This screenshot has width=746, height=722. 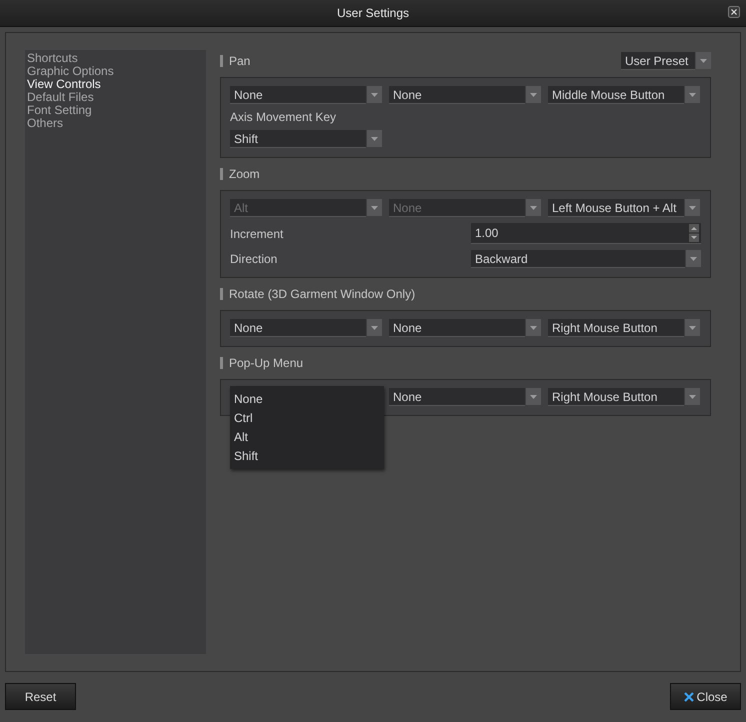 What do you see at coordinates (322, 294) in the screenshot?
I see `section-title: Rotate (3D Garment Window Only)` at bounding box center [322, 294].